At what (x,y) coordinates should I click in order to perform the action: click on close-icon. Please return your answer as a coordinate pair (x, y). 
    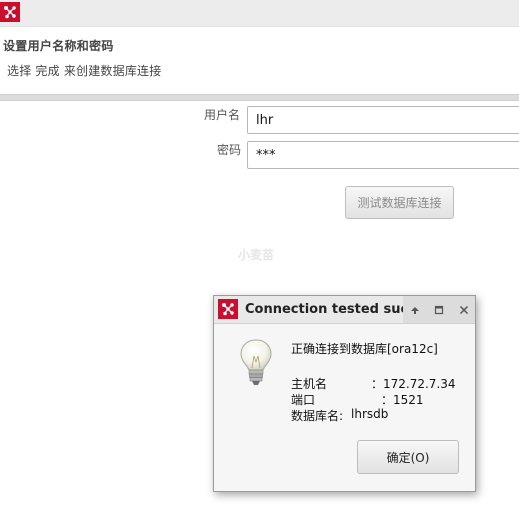
    Looking at the image, I should click on (464, 310).